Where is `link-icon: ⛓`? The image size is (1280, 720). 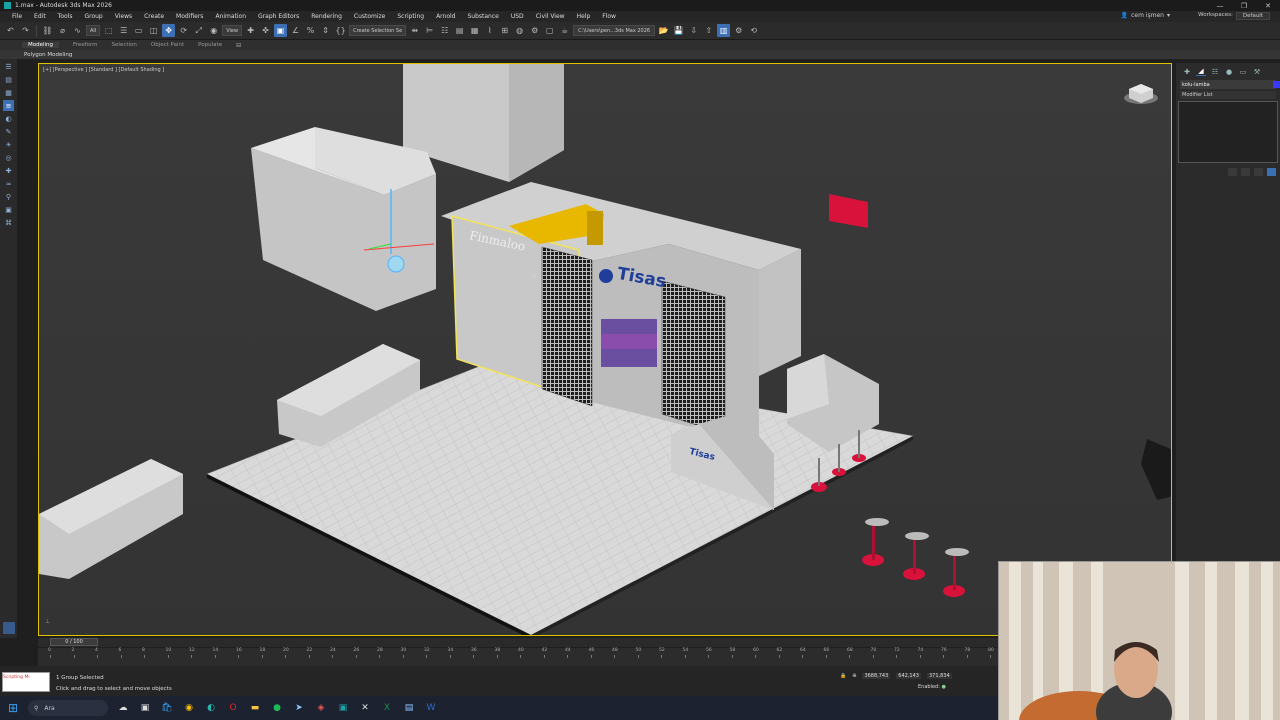
link-icon: ⛓ is located at coordinates (47, 30).